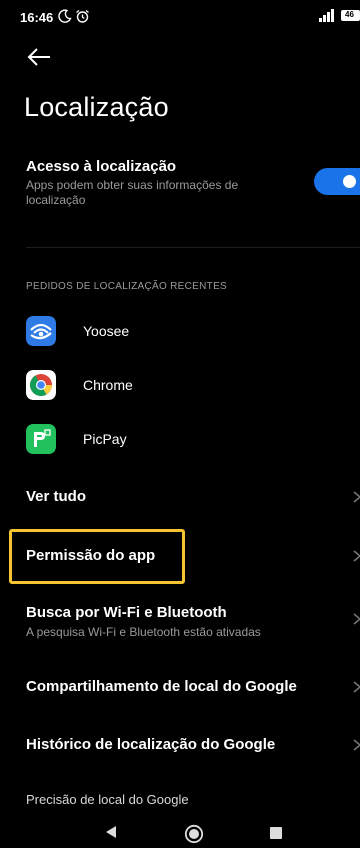 The width and height of the screenshot is (360, 848). I want to click on see-all-label: Ver tudo, so click(56, 496).